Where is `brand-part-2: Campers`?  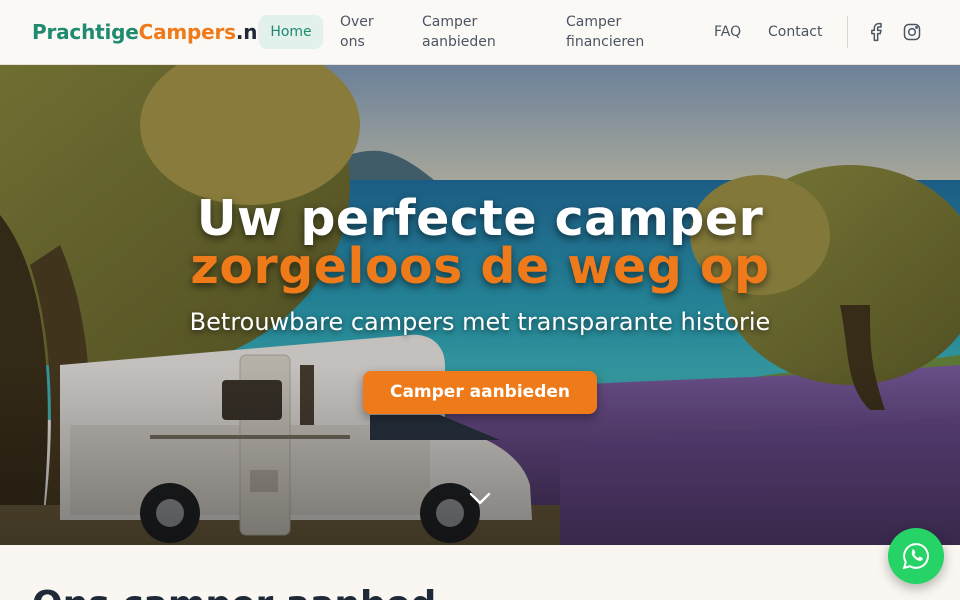 brand-part-2: Campers is located at coordinates (187, 32).